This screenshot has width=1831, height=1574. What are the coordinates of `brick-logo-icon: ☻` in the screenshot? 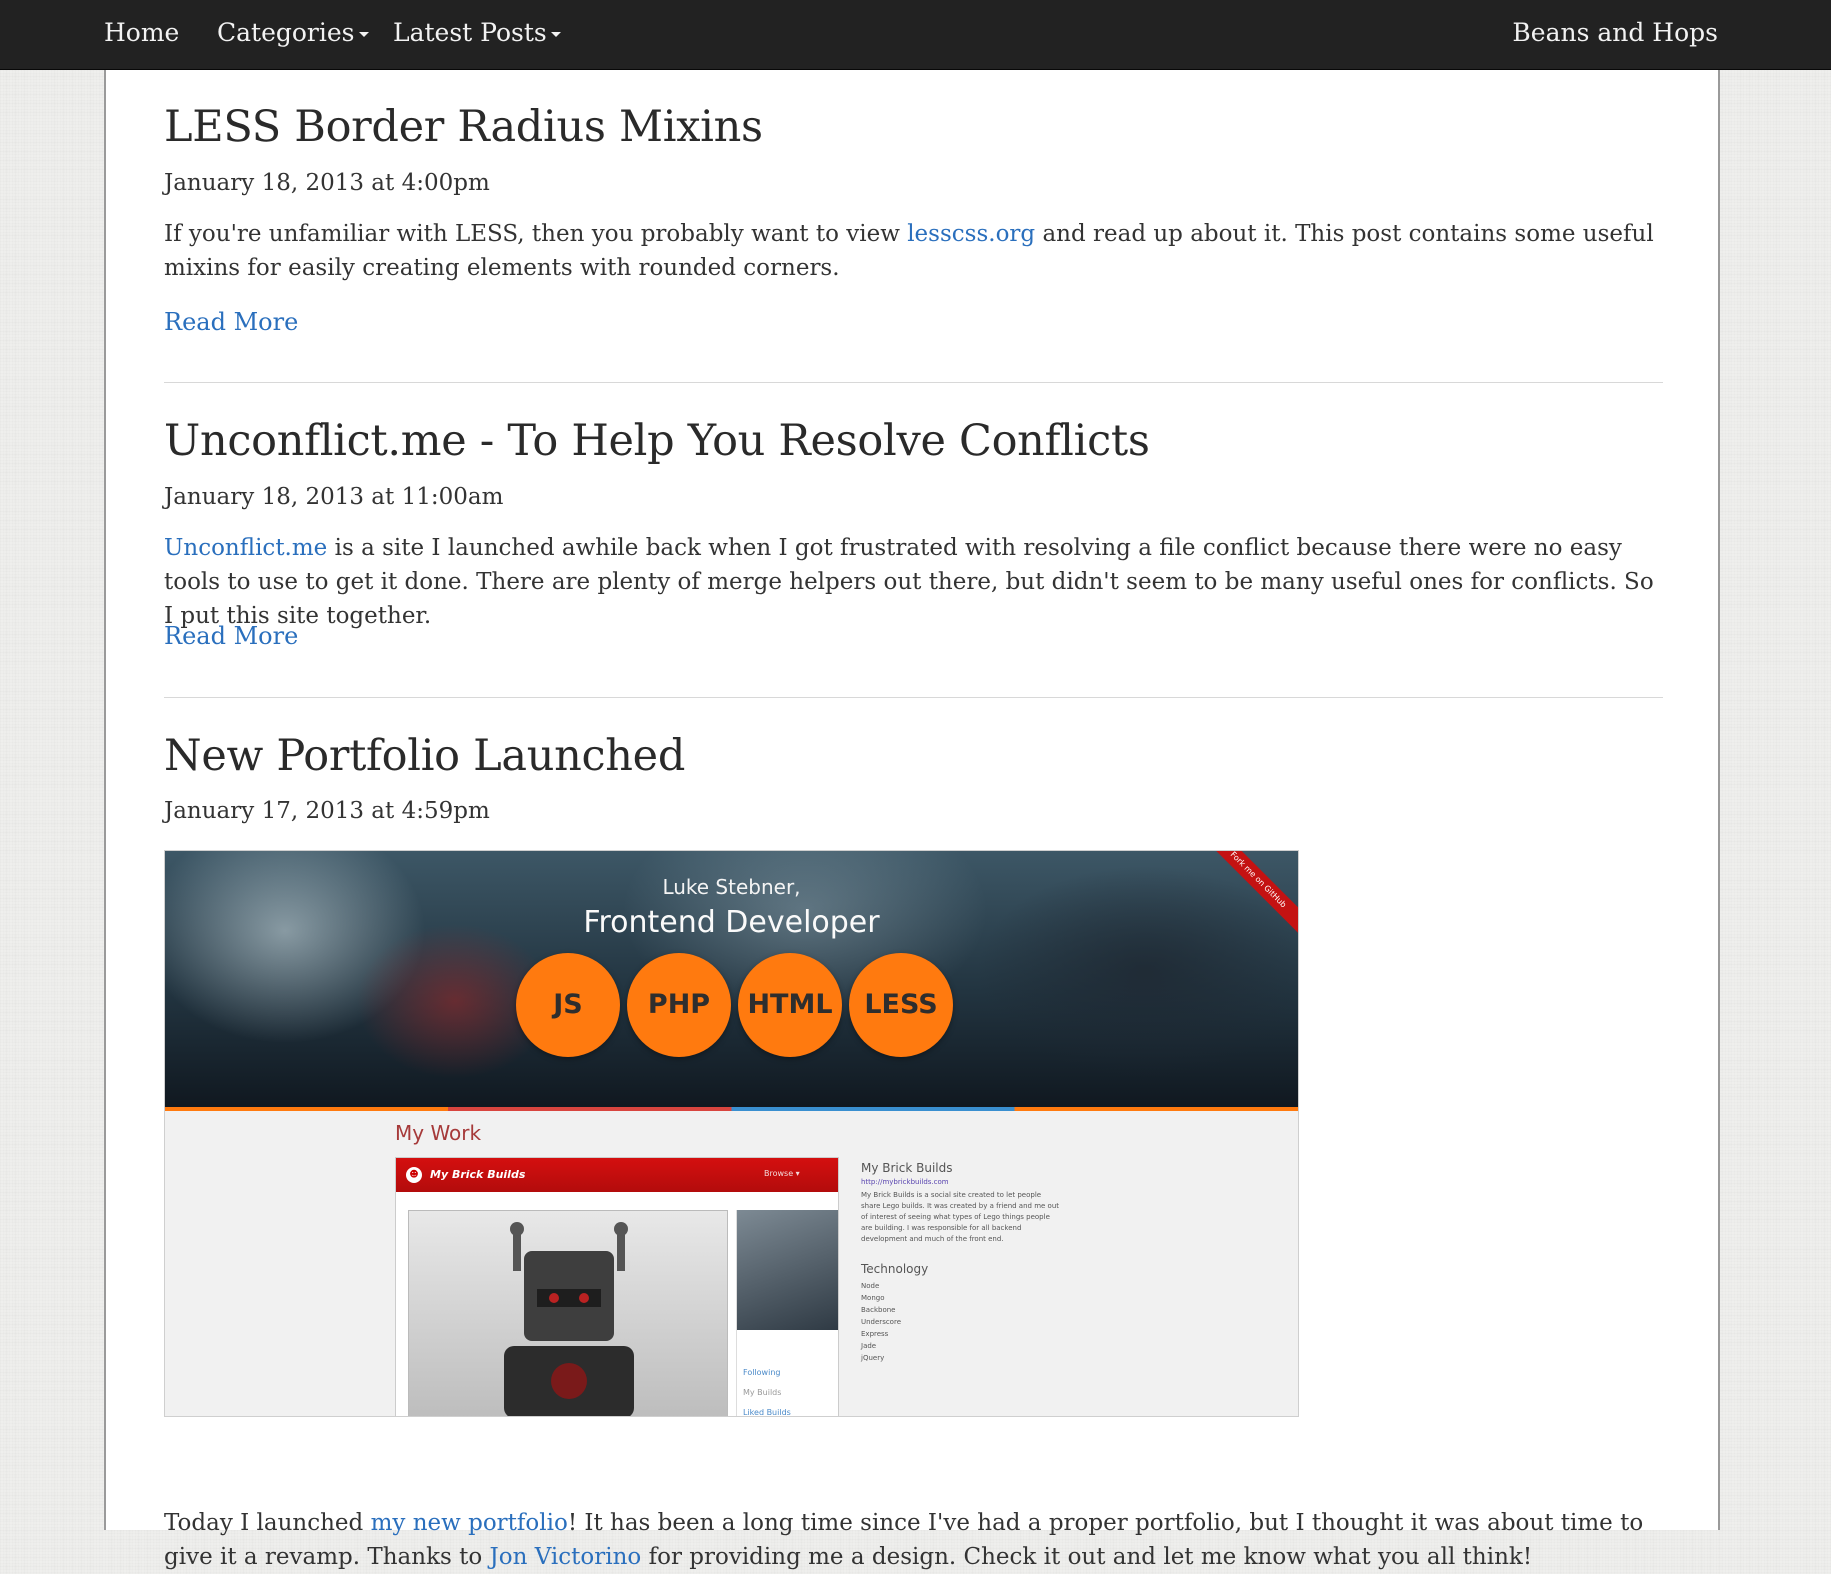 It's located at (414, 1175).